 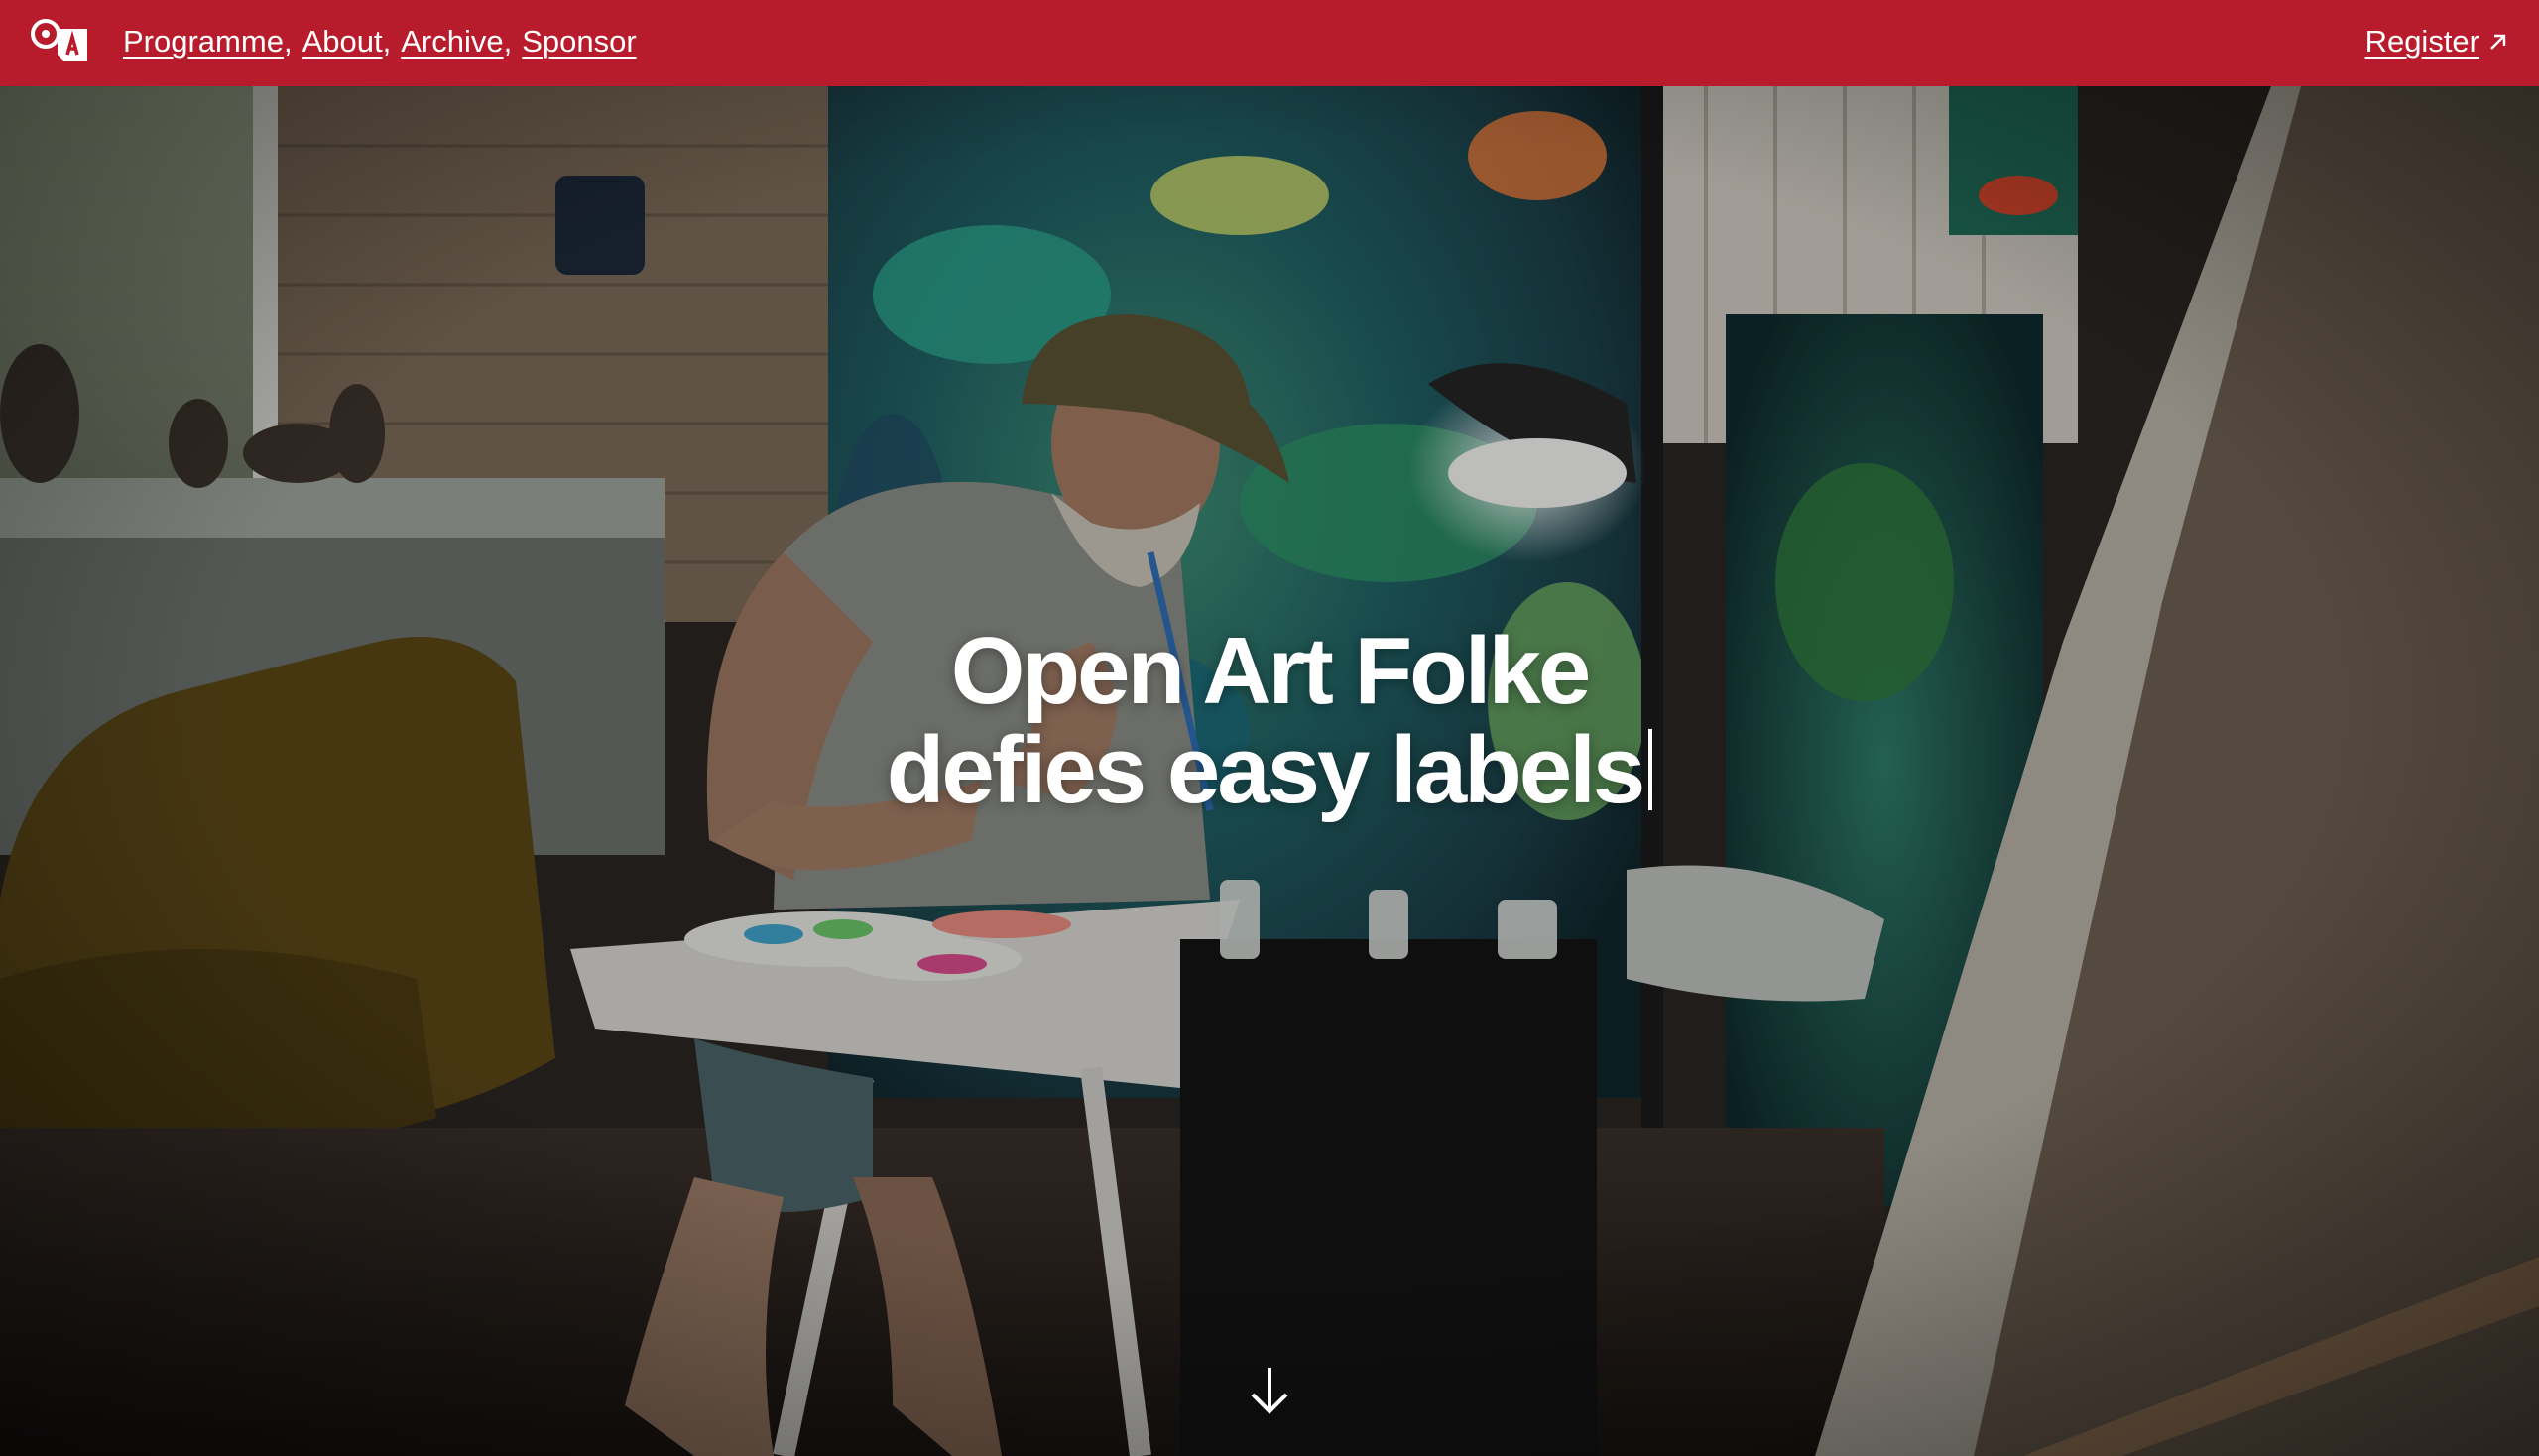 What do you see at coordinates (343, 42) in the screenshot?
I see `nav-link-about: About` at bounding box center [343, 42].